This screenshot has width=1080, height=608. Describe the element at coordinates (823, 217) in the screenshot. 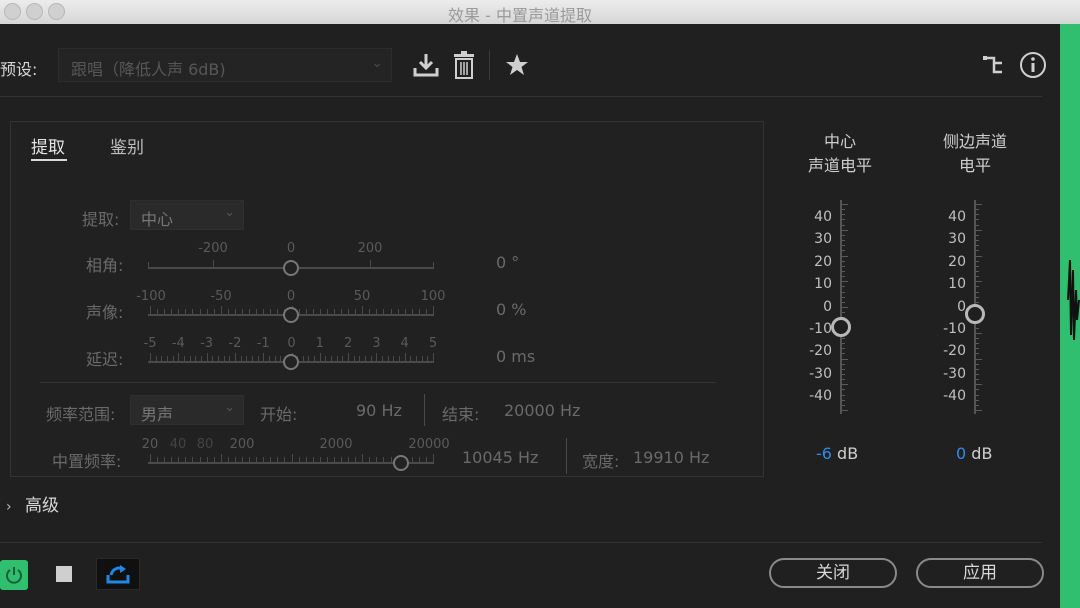

I see `meter-scale-label: 40` at that location.